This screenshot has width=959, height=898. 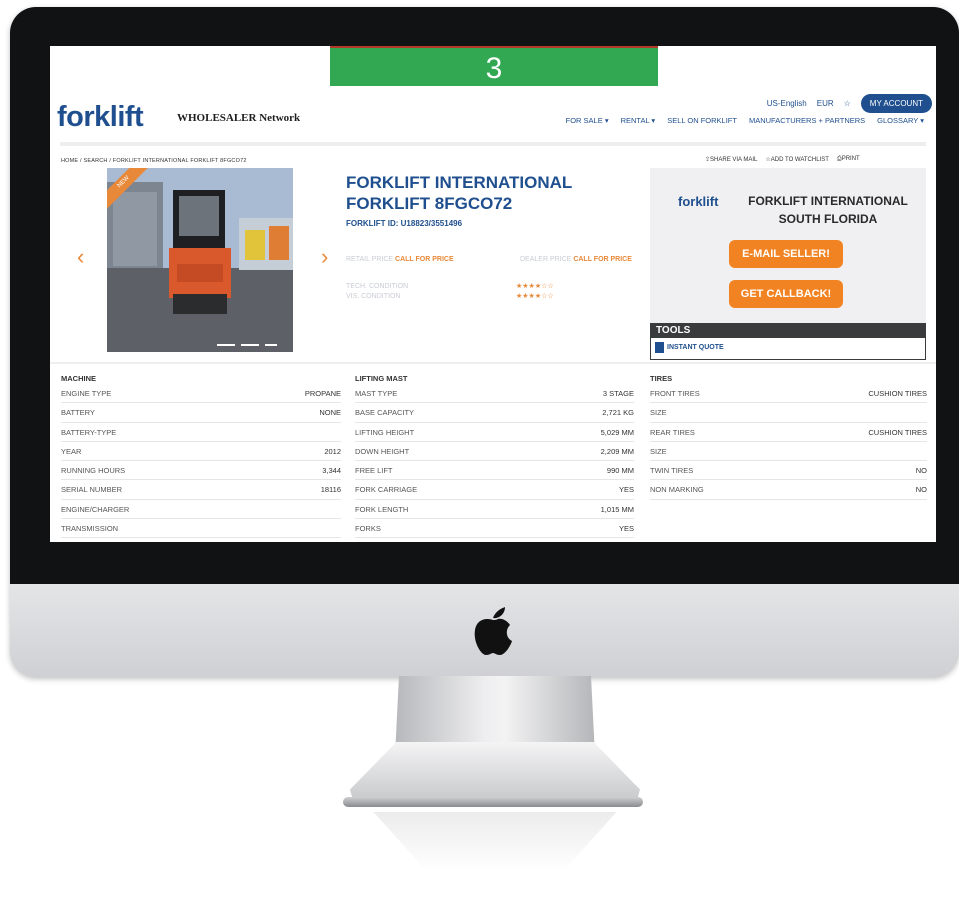 What do you see at coordinates (848, 159) in the screenshot?
I see `print-link: ⎙PRINT` at bounding box center [848, 159].